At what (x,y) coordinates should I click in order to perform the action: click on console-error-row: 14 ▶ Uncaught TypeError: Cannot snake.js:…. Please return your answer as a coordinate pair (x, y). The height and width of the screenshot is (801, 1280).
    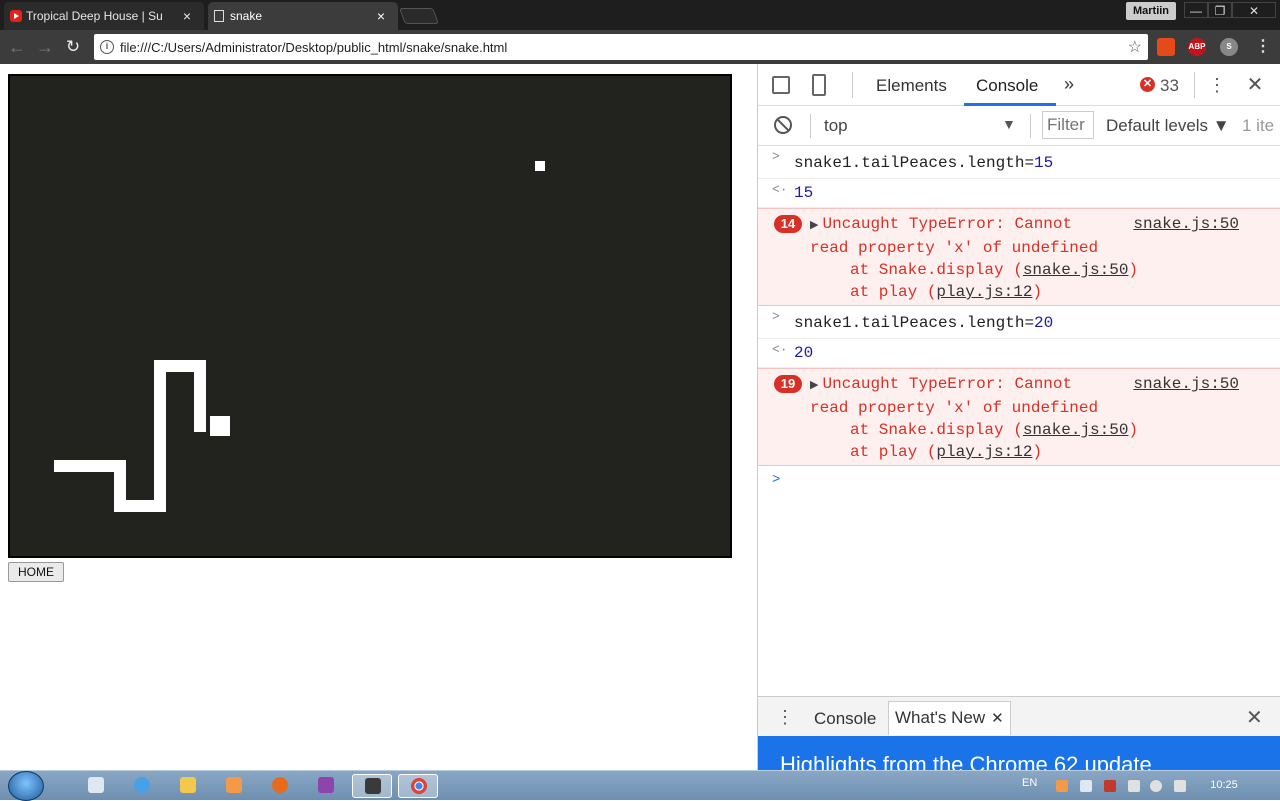
    Looking at the image, I should click on (1019, 257).